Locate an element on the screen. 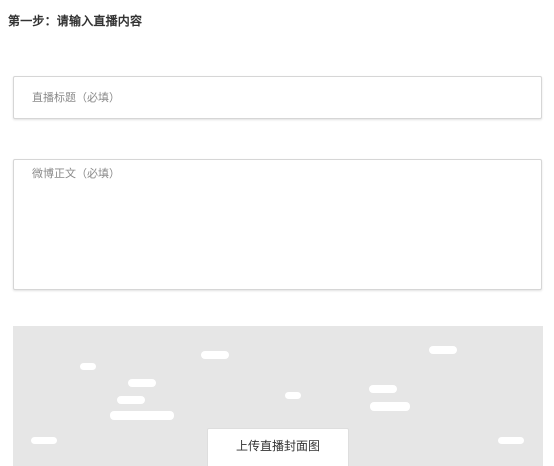 Image resolution: width=554 pixels, height=466 pixels. live-title-input is located at coordinates (277, 97).